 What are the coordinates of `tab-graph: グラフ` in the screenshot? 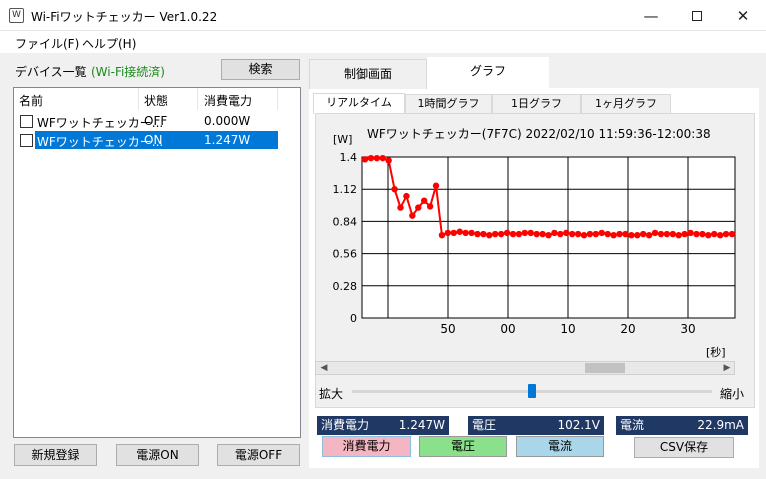 It's located at (488, 73).